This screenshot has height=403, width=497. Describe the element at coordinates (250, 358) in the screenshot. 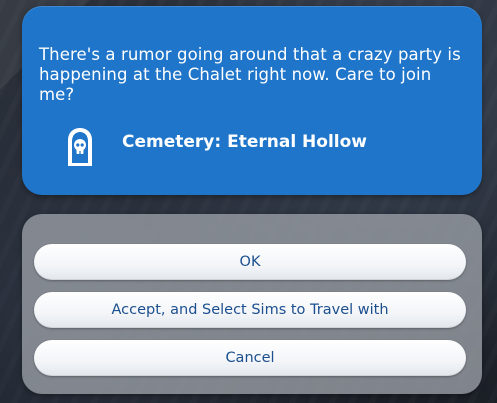

I see `cancel-button: Cancel` at that location.